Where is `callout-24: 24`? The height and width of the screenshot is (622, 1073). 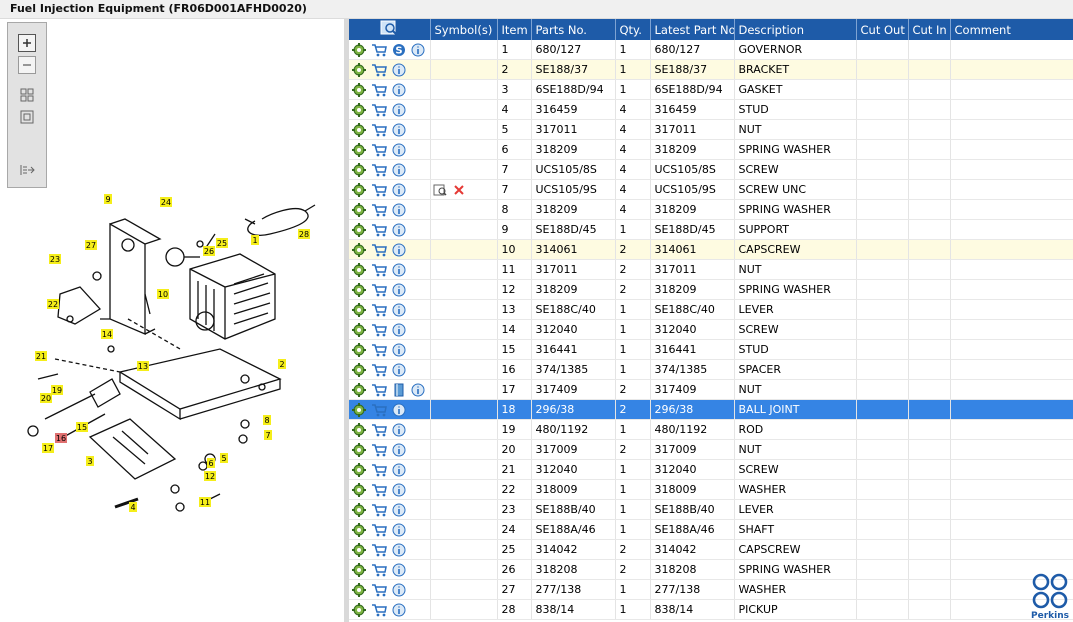
callout-24: 24 is located at coordinates (166, 202).